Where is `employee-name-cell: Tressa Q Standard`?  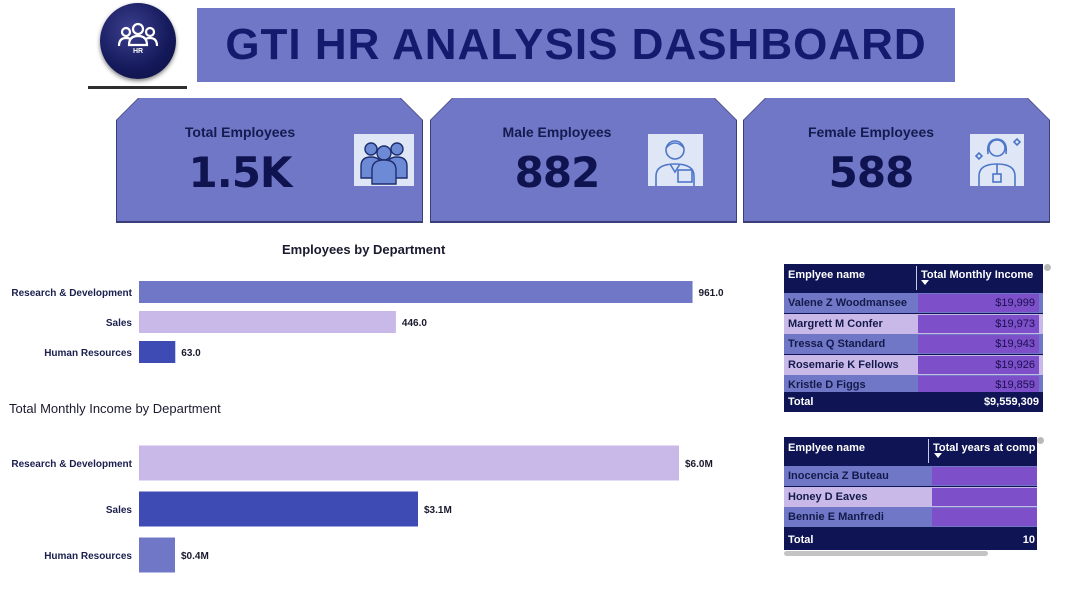 employee-name-cell: Tressa Q Standard is located at coordinates (837, 344).